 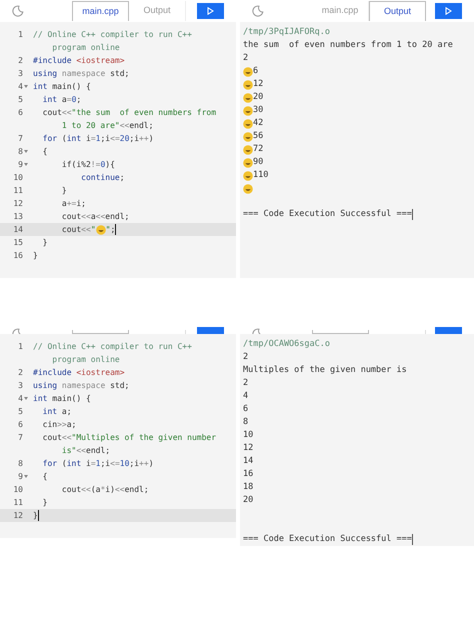 What do you see at coordinates (85, 360) in the screenshot?
I see `code-token: program online` at bounding box center [85, 360].